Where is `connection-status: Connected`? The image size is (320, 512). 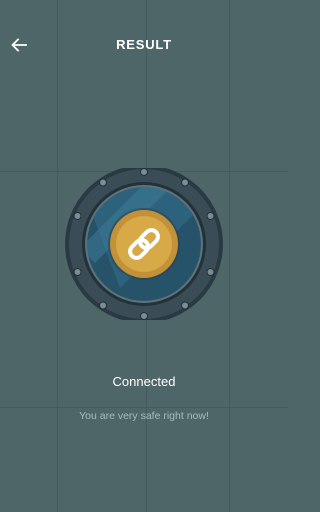 connection-status: Connected is located at coordinates (144, 381).